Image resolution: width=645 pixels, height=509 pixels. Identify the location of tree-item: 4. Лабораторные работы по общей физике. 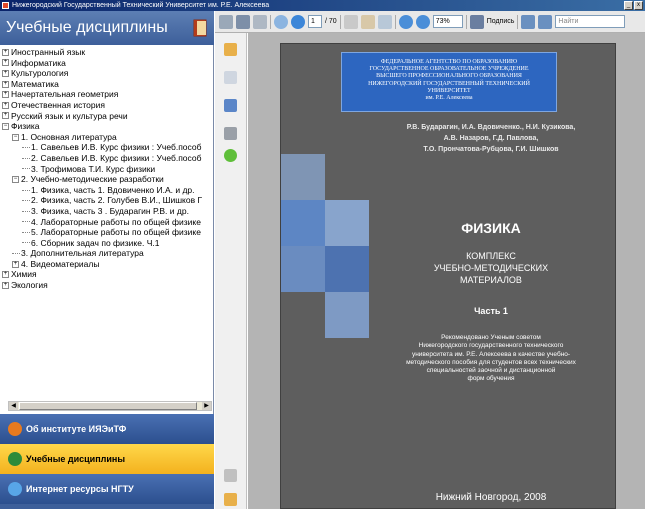
(107, 222).